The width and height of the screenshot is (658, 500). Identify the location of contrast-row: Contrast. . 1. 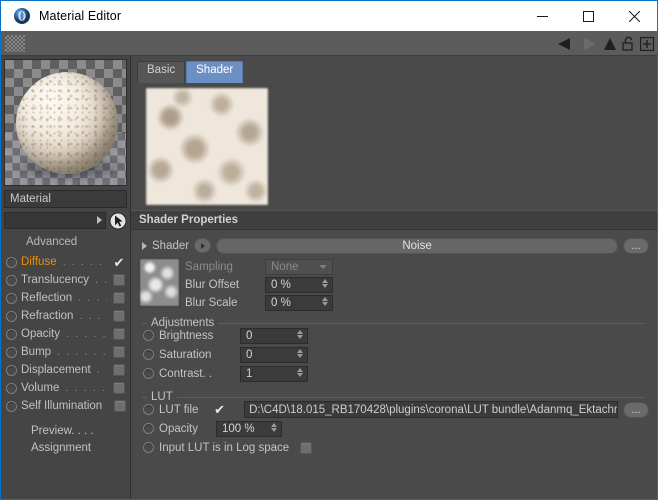
(396, 373).